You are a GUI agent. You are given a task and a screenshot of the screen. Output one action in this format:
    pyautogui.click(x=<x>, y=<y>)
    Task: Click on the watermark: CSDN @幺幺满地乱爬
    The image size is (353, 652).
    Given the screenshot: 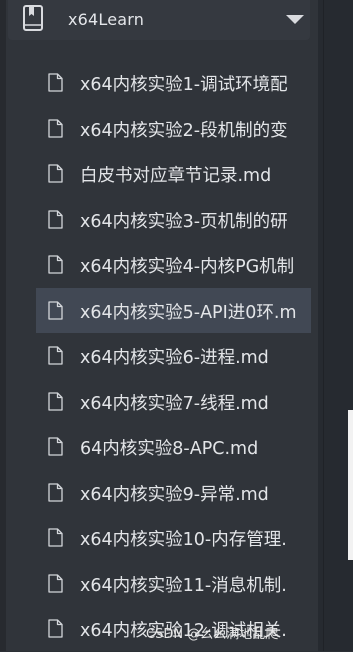 What is the action you would take?
    pyautogui.click(x=212, y=634)
    